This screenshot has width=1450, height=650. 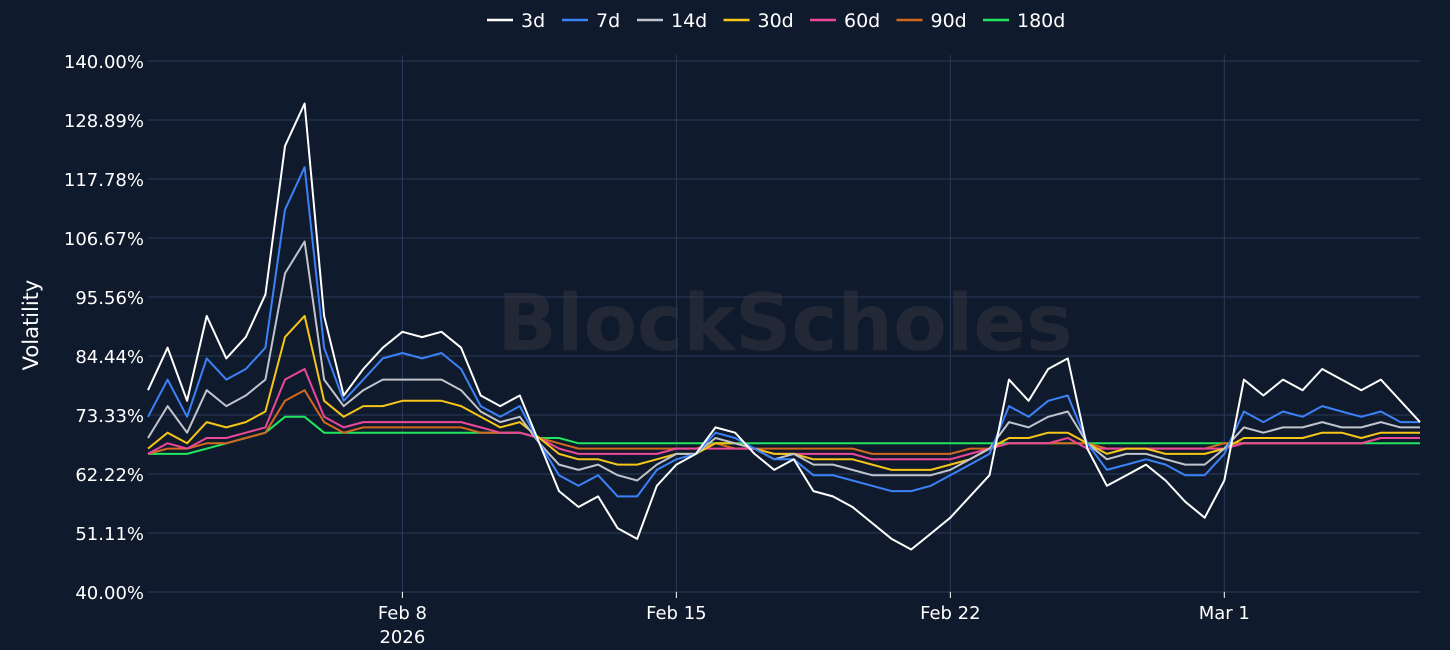 What do you see at coordinates (109, 475) in the screenshot?
I see `y-tick-label: 62.22%` at bounding box center [109, 475].